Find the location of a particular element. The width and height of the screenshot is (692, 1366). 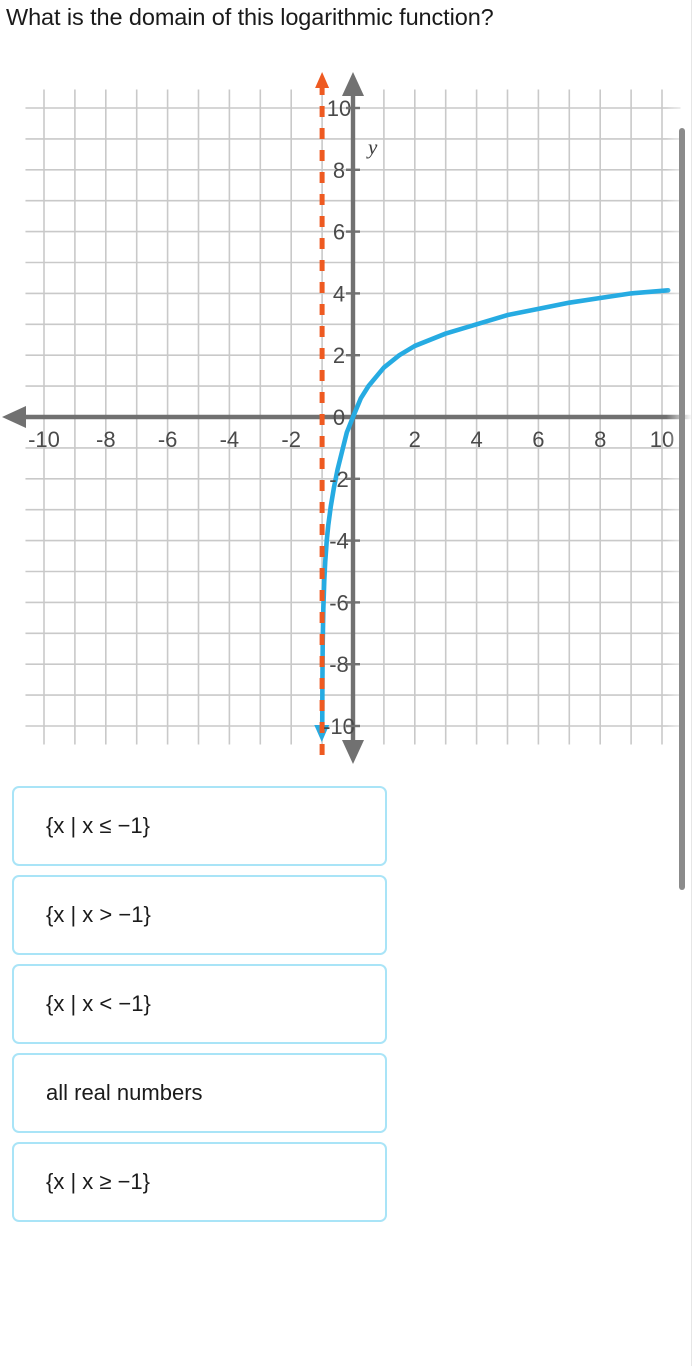

x-tick-label: 2 is located at coordinates (415, 439).